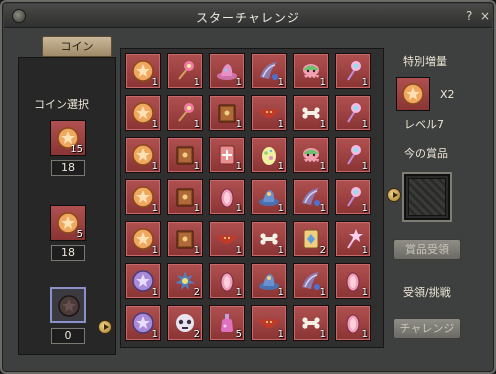 This screenshot has height=374, width=496. I want to click on close-button: ×, so click(485, 16).